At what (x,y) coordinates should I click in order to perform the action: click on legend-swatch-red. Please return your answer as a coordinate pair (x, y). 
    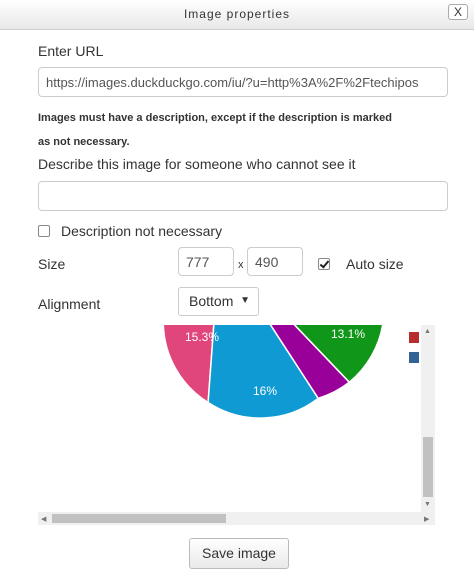
    Looking at the image, I should click on (414, 337).